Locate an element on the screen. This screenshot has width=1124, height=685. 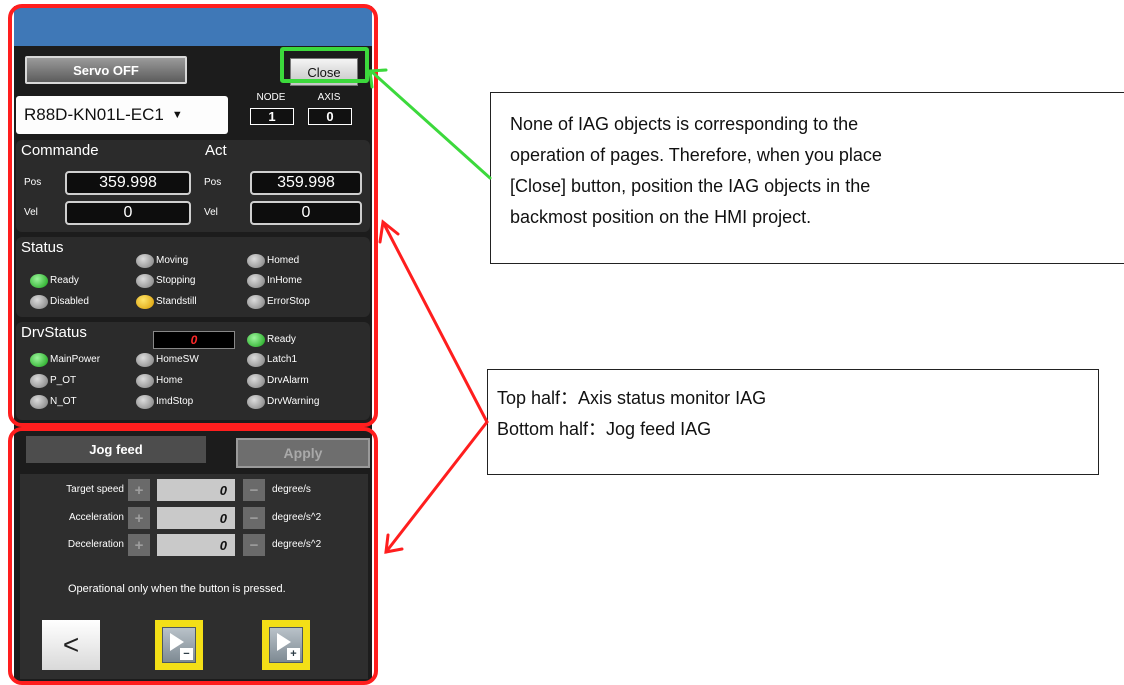
green-arrow-line is located at coordinates (431, 125).